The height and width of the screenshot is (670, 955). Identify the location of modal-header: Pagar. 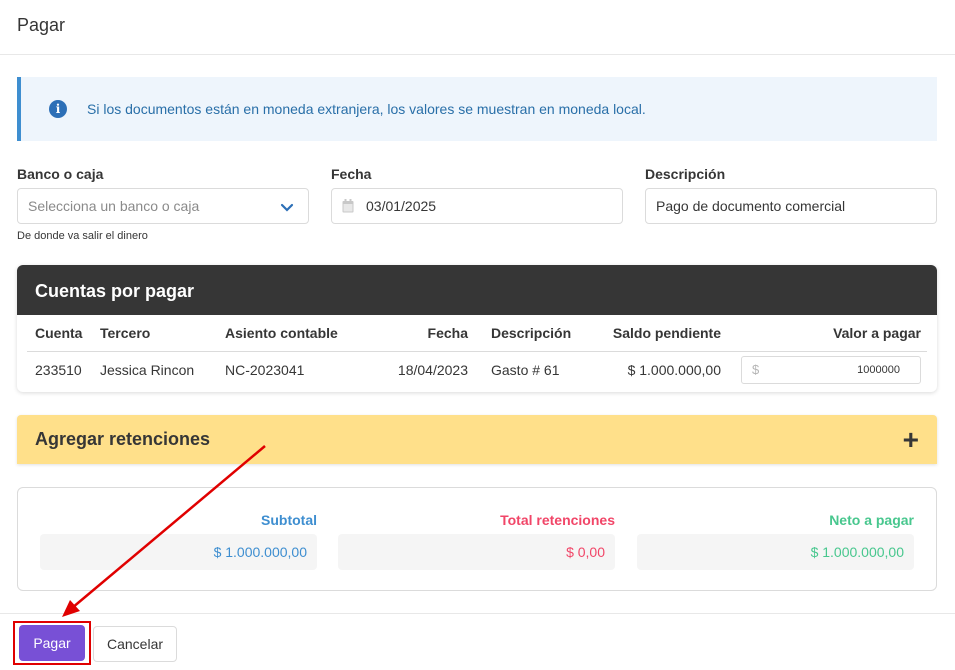
(477, 27).